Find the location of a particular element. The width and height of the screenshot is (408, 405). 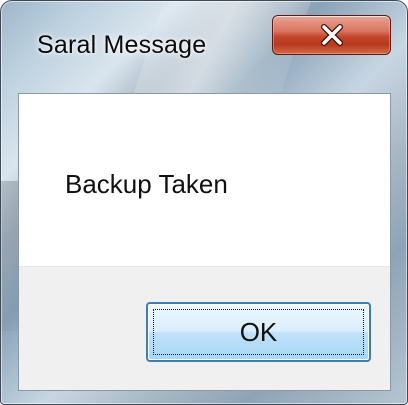

ok-button-label: OK is located at coordinates (258, 331).